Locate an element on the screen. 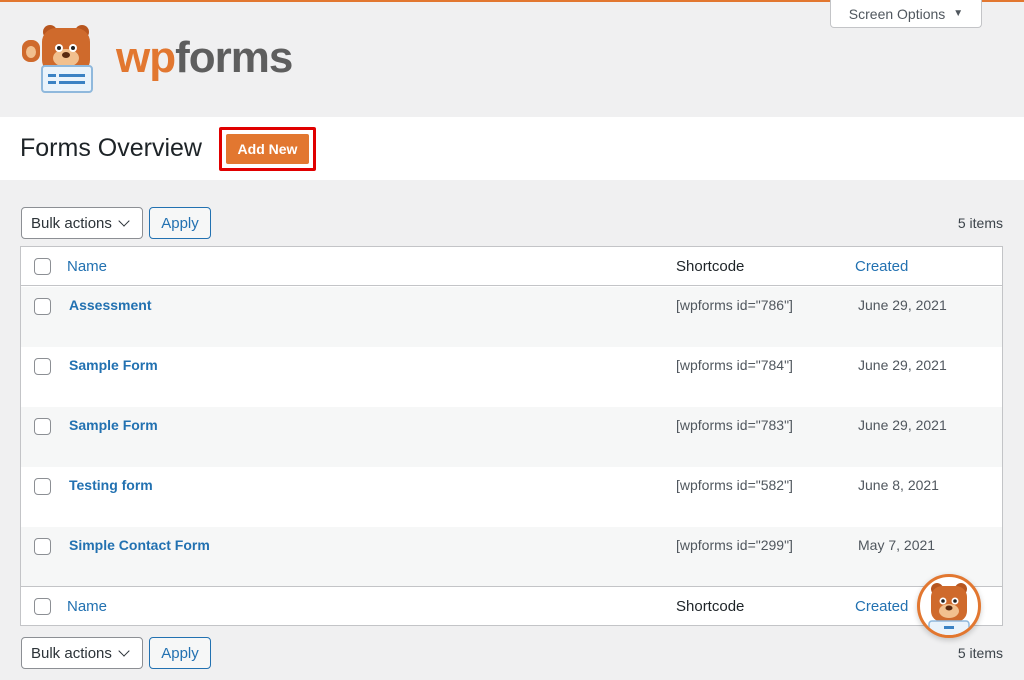 The height and width of the screenshot is (680, 1024). bulk-actions-select-bottom: Bulk actions is located at coordinates (82, 653).